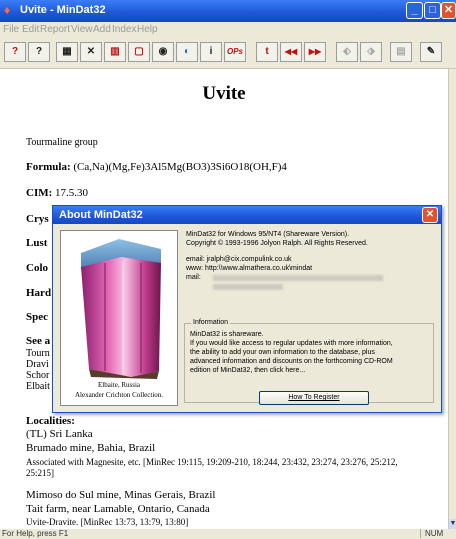 The width and height of the screenshot is (456, 539). Describe the element at coordinates (430, 215) in the screenshot. I see `about-close-button: ✕` at that location.